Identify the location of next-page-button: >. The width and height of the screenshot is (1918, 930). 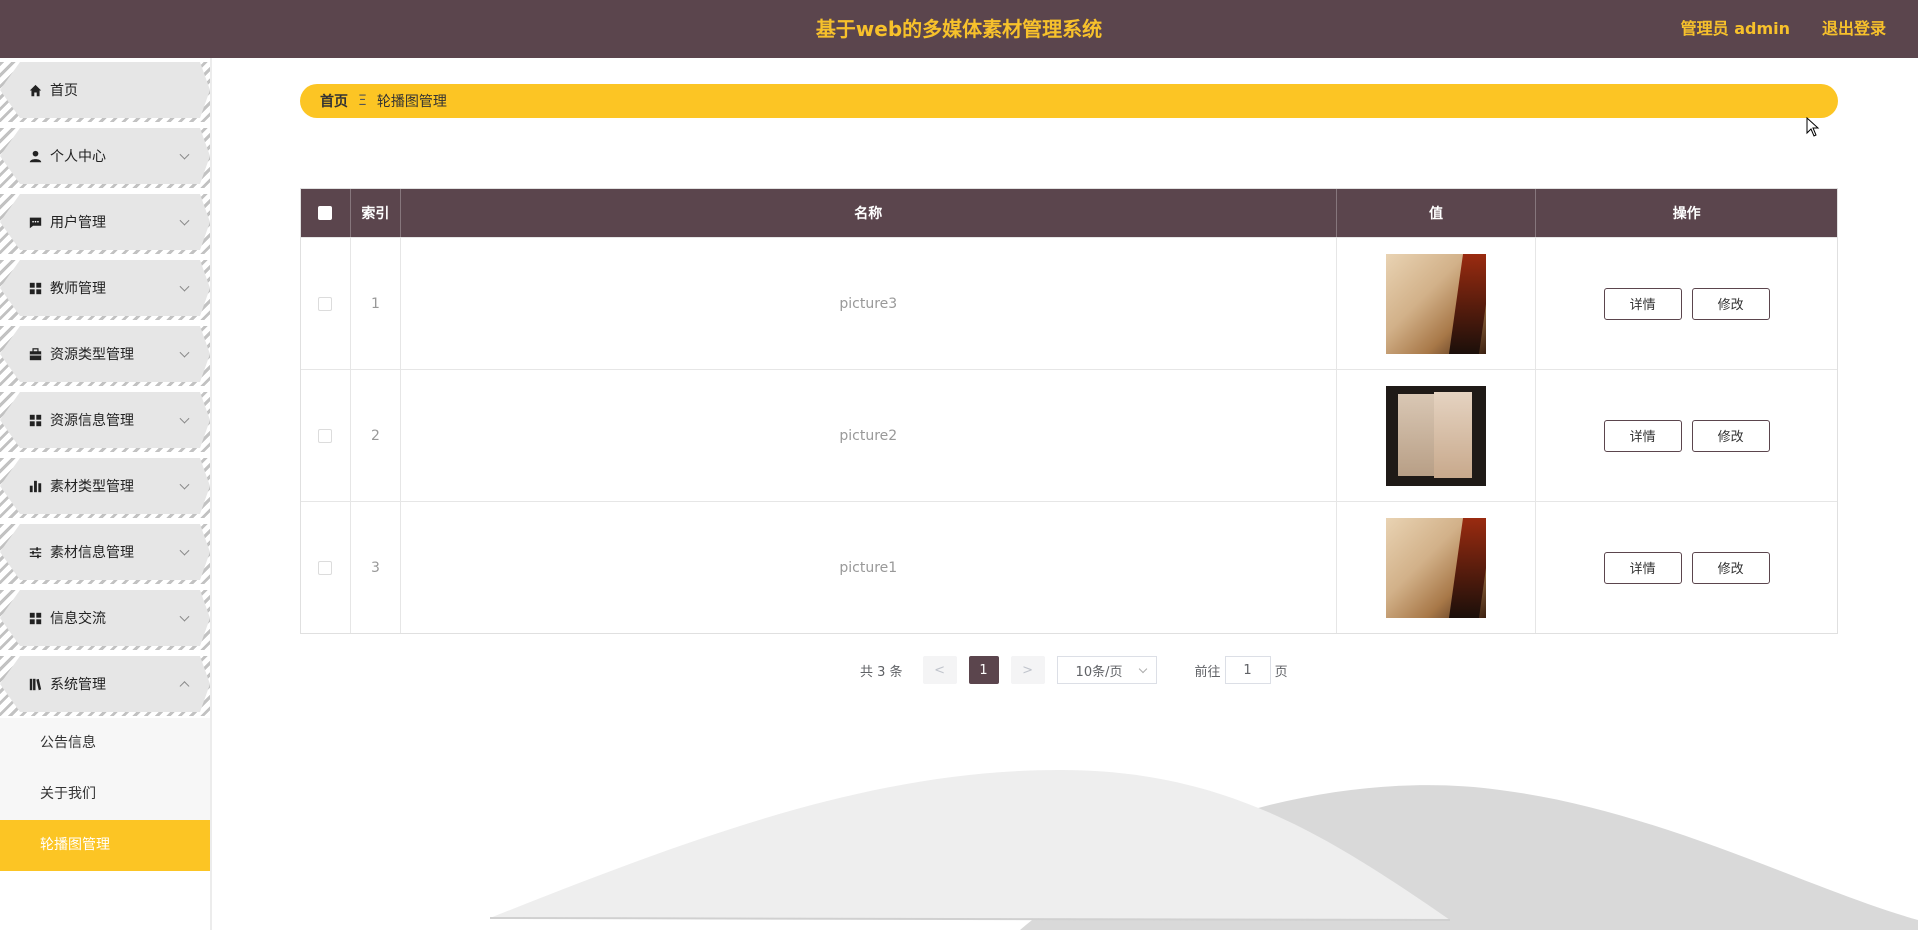
(1027, 670).